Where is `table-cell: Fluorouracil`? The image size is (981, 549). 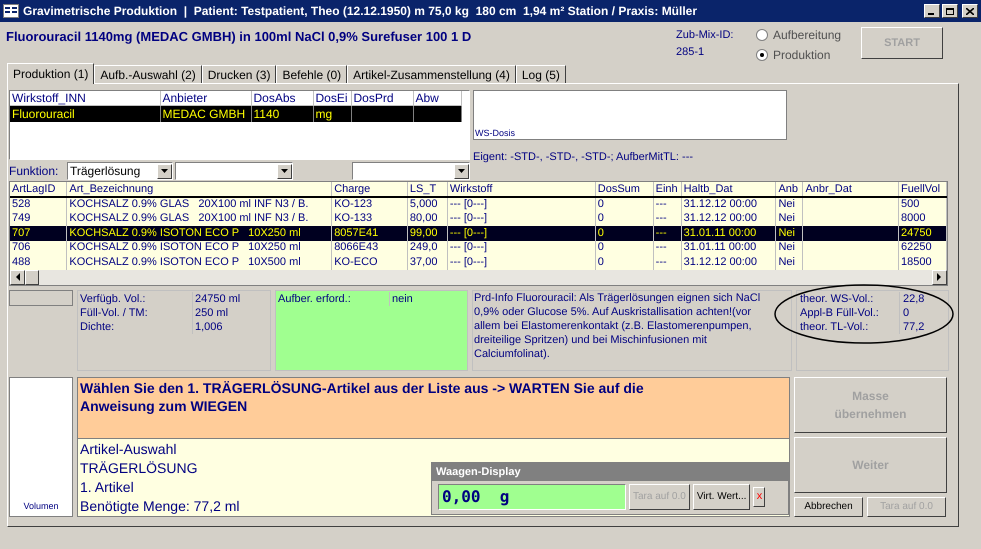 table-cell: Fluorouracil is located at coordinates (85, 114).